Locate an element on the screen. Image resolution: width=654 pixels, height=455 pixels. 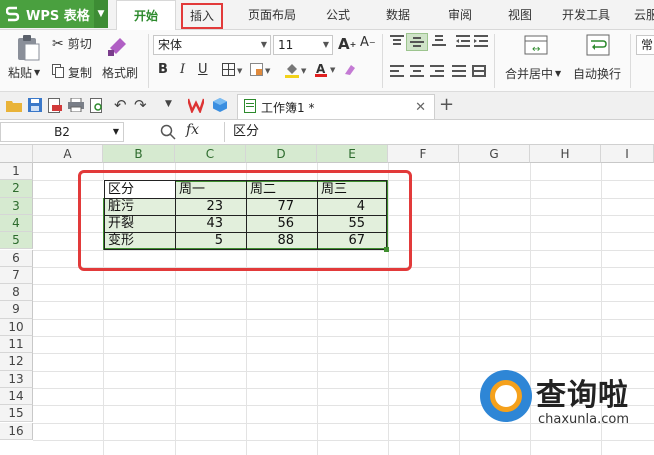
close-icon: ✕ is located at coordinates (420, 107).